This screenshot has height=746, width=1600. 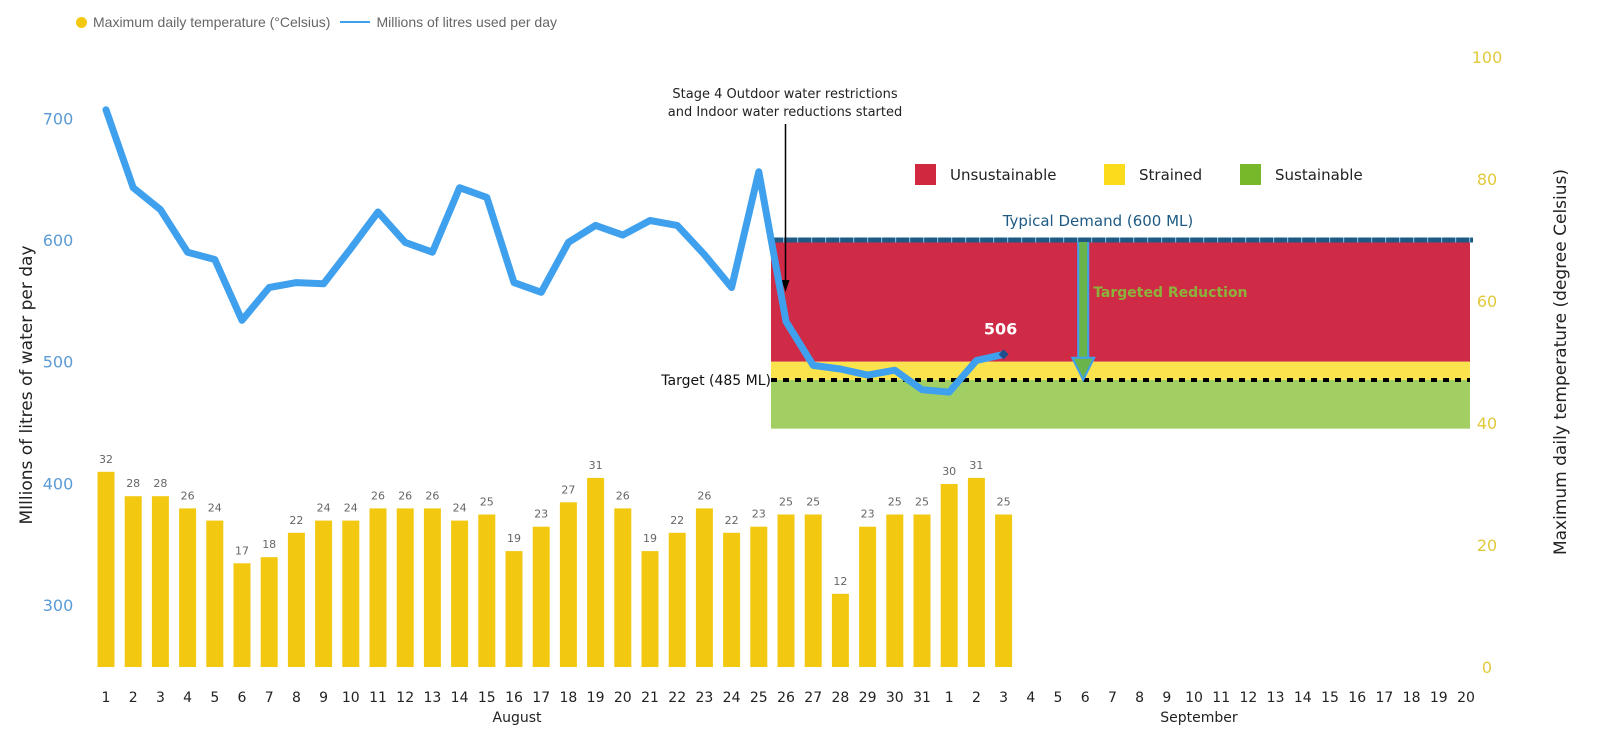 I want to click on temperature-bar-label: 30, so click(x=949, y=471).